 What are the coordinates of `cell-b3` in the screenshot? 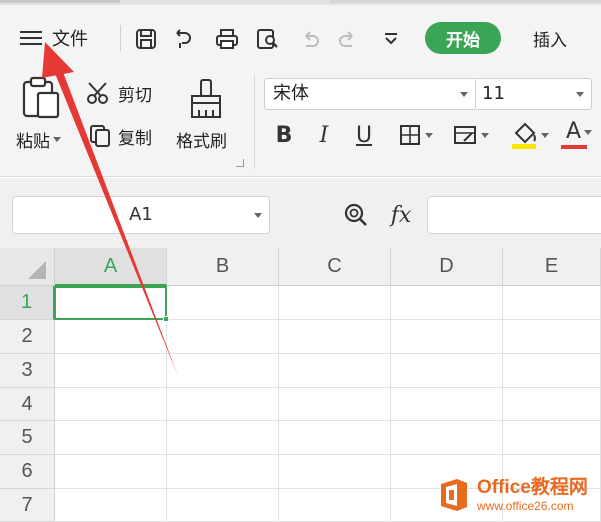 It's located at (223, 371).